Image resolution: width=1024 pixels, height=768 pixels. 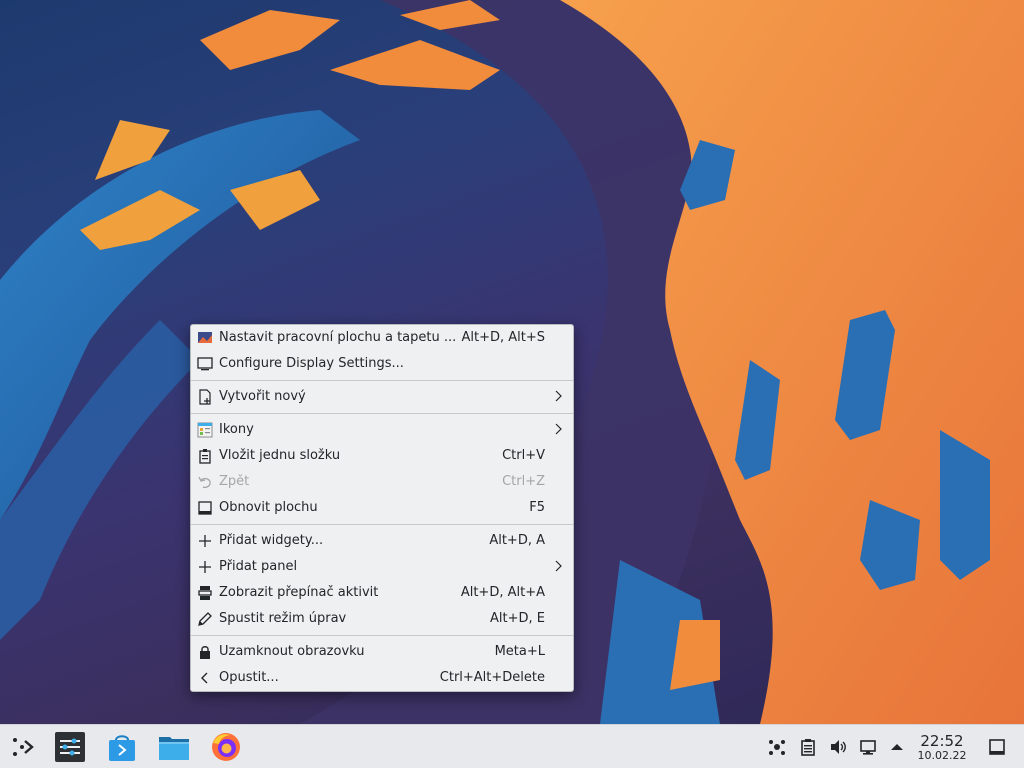 What do you see at coordinates (205, 593) in the screenshot?
I see `activities-icon` at bounding box center [205, 593].